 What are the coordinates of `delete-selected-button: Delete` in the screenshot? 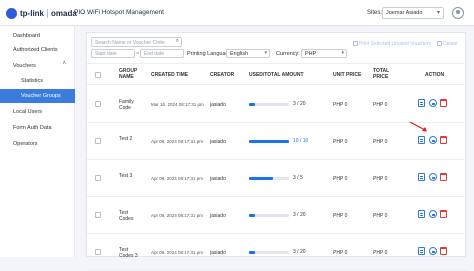 It's located at (447, 44).